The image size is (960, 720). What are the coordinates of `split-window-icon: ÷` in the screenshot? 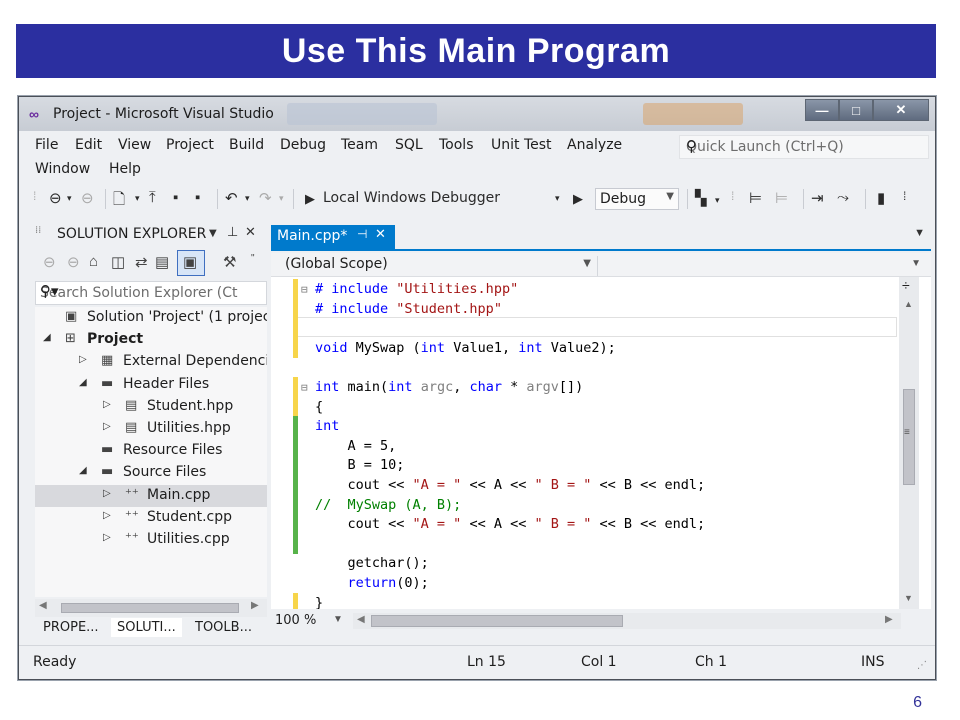 It's located at (906, 285).